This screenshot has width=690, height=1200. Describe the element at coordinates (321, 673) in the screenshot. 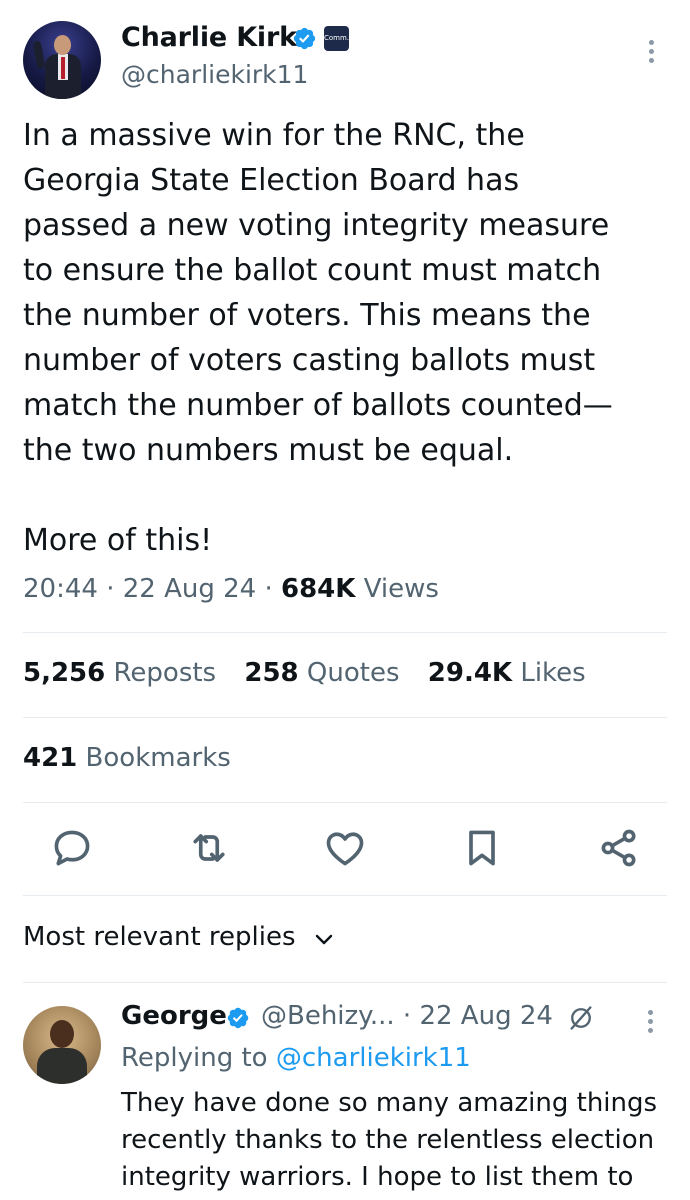

I see `quotes-stat: 258 Quotes` at that location.